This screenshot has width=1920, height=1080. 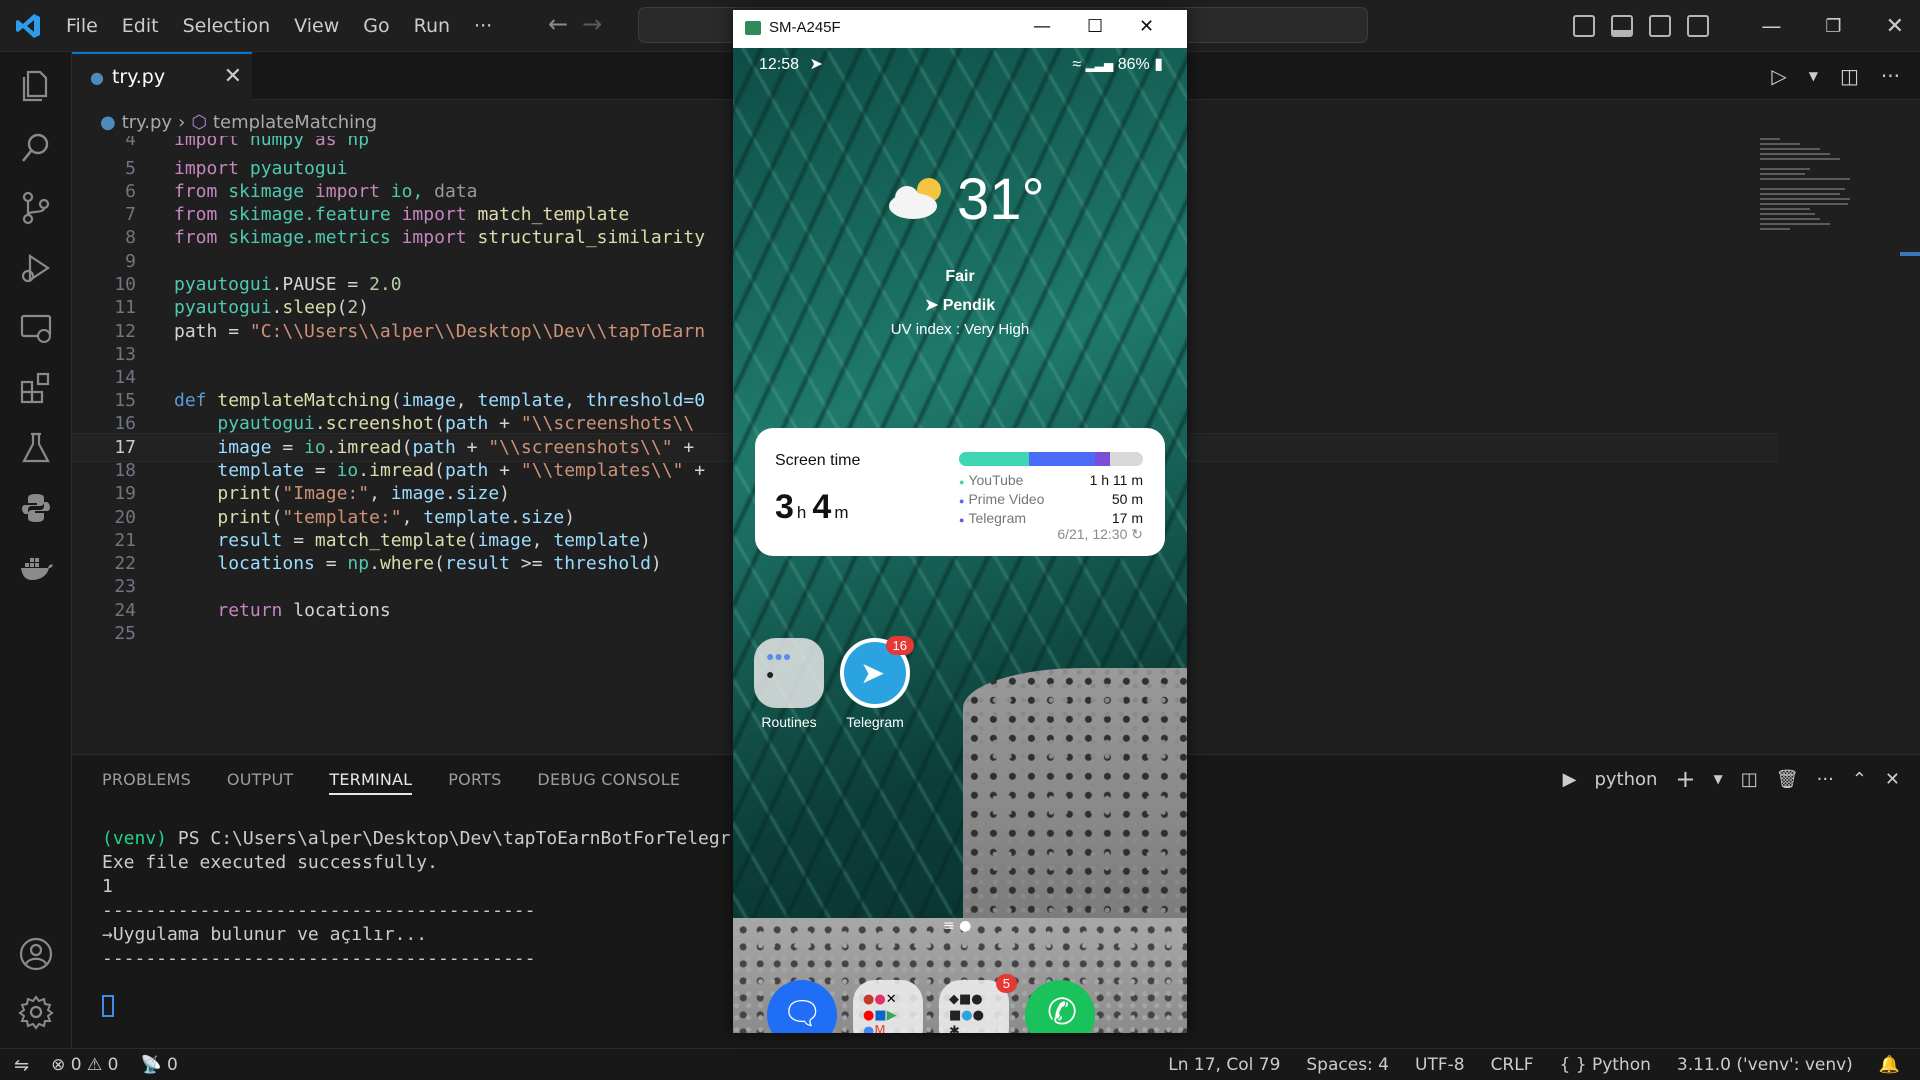 What do you see at coordinates (1512, 1065) in the screenshot?
I see `line-ending: CRLF` at bounding box center [1512, 1065].